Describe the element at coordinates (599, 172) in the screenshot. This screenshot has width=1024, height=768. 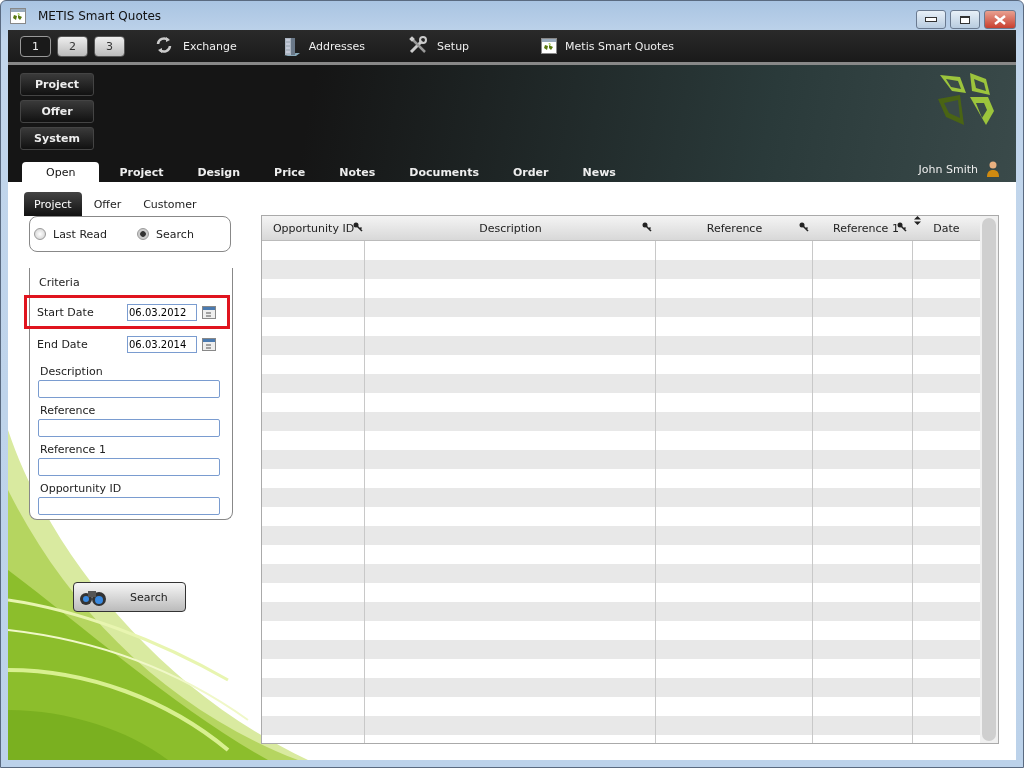
I see `tab: News` at that location.